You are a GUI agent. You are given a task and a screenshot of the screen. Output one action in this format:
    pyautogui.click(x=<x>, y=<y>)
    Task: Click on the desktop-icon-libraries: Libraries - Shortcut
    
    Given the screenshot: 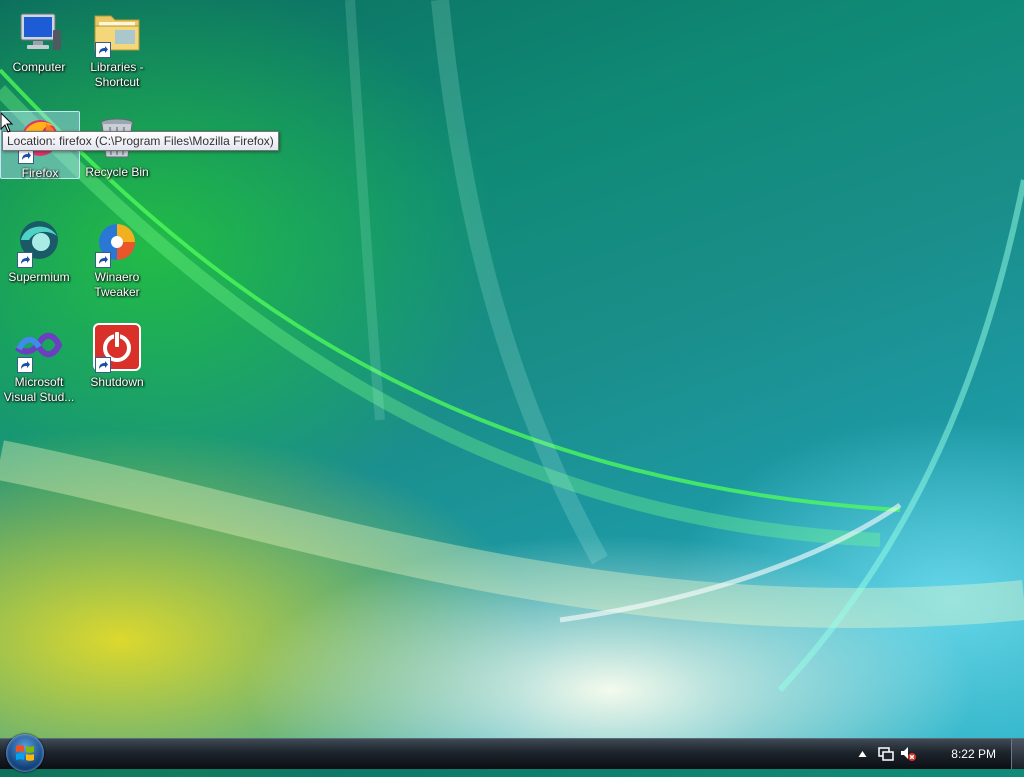 What is the action you would take?
    pyautogui.click(x=117, y=49)
    